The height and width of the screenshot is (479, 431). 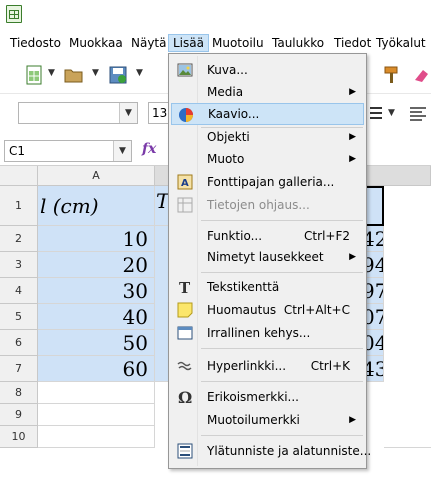 What do you see at coordinates (185, 310) in the screenshot?
I see `comment-icon` at bounding box center [185, 310].